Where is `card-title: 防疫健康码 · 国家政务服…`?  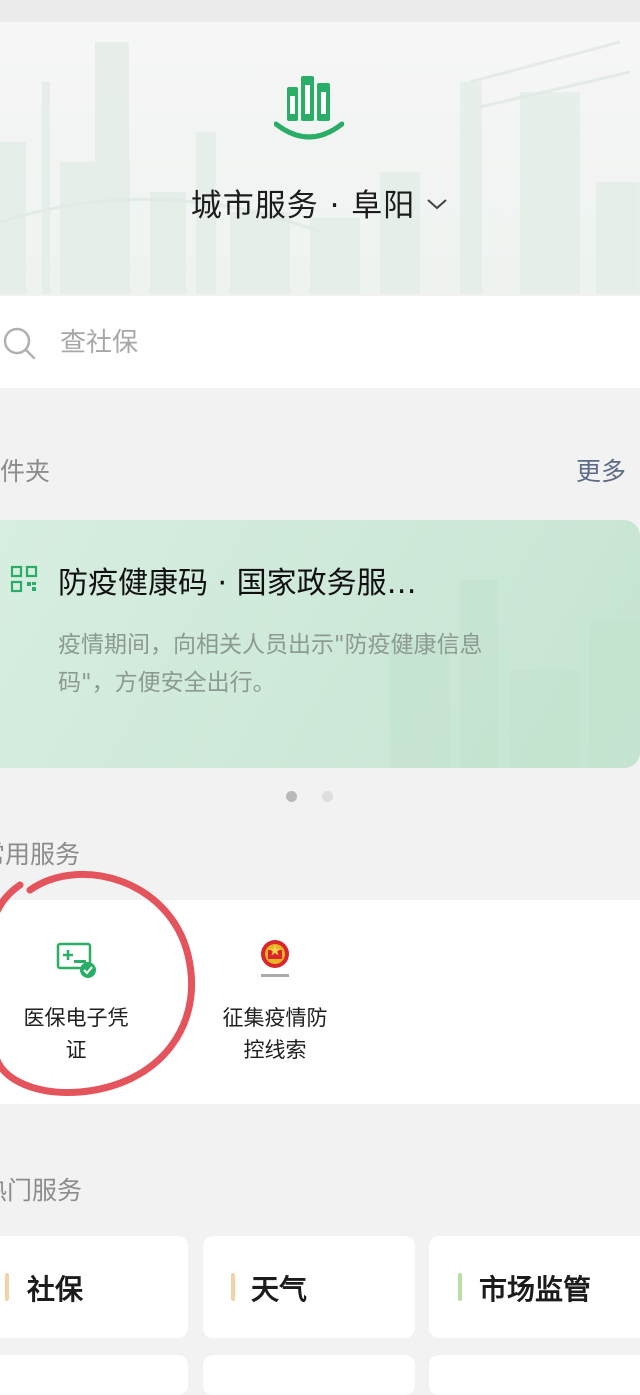
card-title: 防疫健康码 · 国家政务服… is located at coordinates (237, 583).